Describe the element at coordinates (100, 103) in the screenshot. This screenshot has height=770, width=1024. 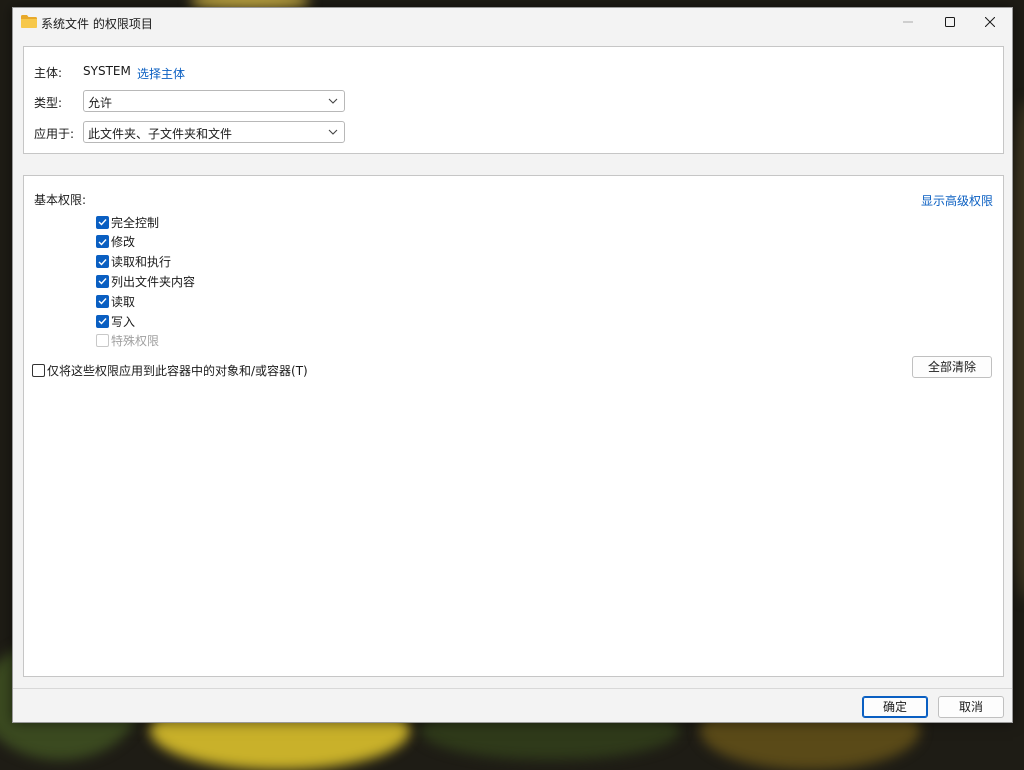
I see `type-select-value: 允许` at that location.